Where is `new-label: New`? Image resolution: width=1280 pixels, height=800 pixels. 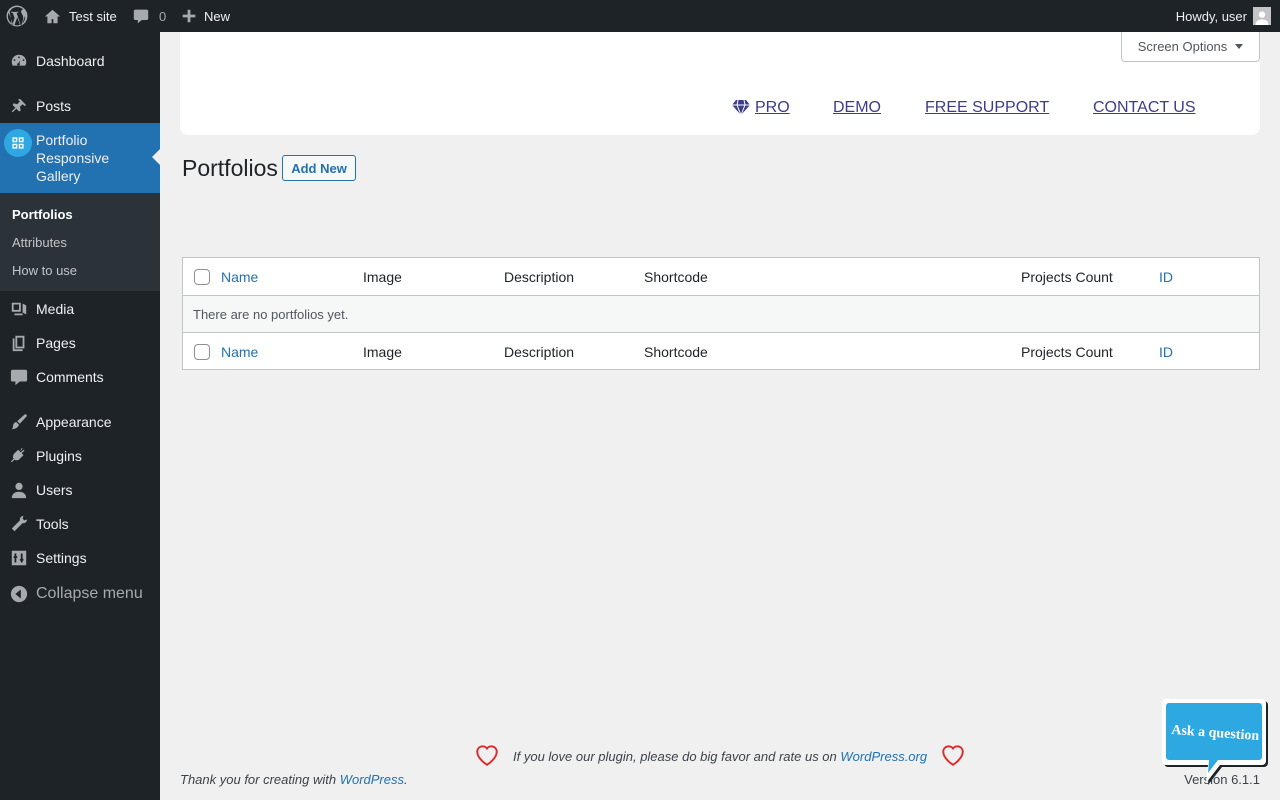
new-label: New is located at coordinates (217, 16).